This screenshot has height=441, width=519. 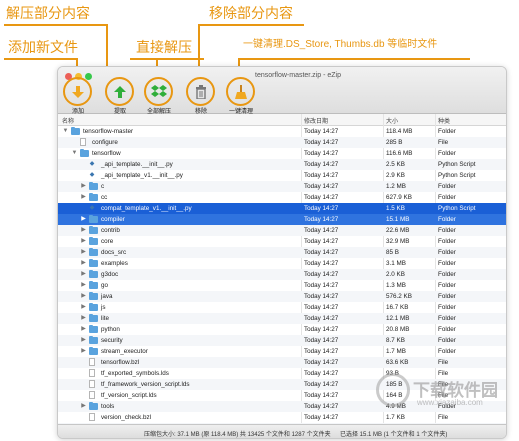 What do you see at coordinates (282, 307) in the screenshot?
I see `file-row: ▶ js Today 14:27 16.7 KB Folder` at bounding box center [282, 307].